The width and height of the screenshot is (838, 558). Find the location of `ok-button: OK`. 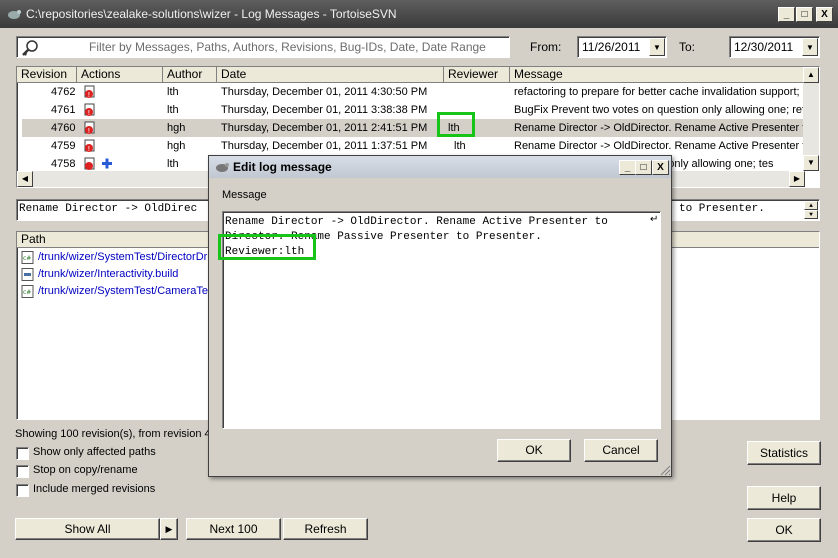

ok-button: OK is located at coordinates (784, 530).